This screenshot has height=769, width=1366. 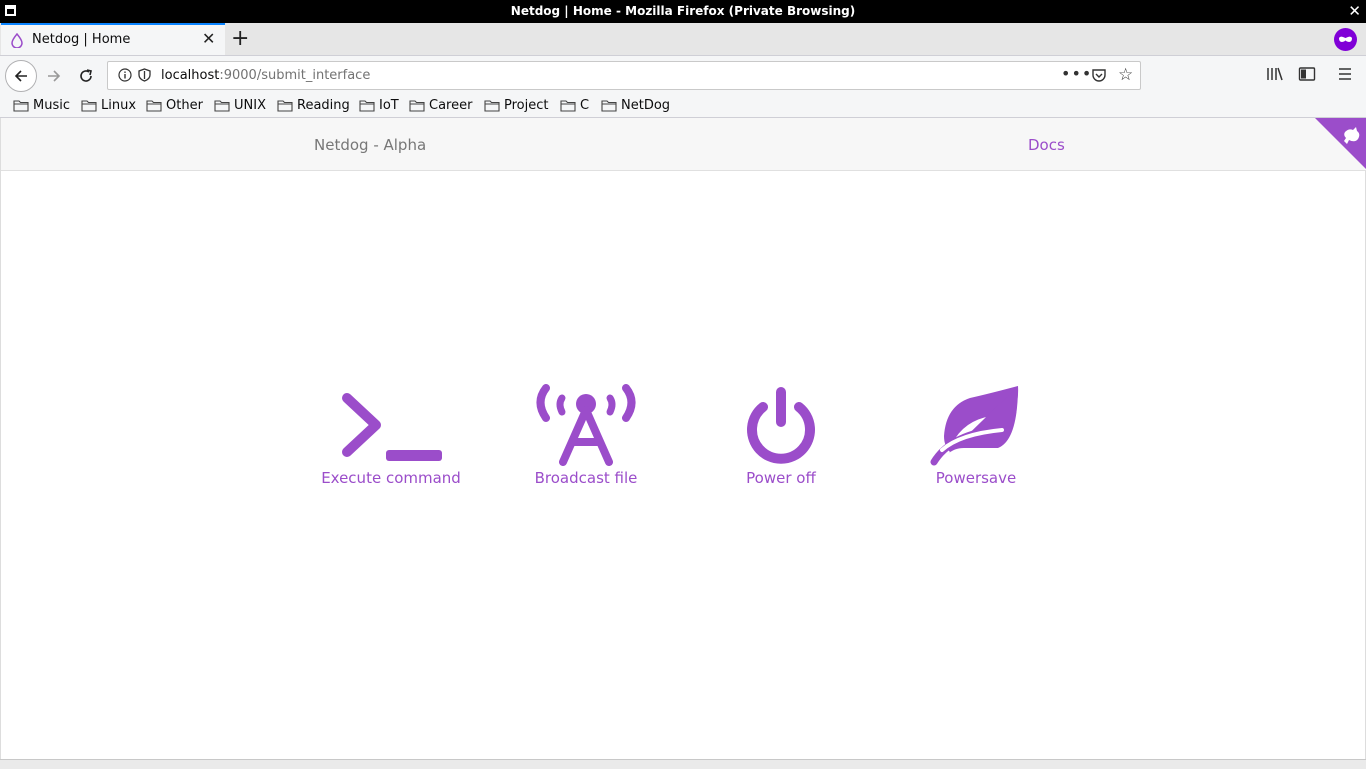 I want to click on bookmark-label: IoT, so click(x=389, y=105).